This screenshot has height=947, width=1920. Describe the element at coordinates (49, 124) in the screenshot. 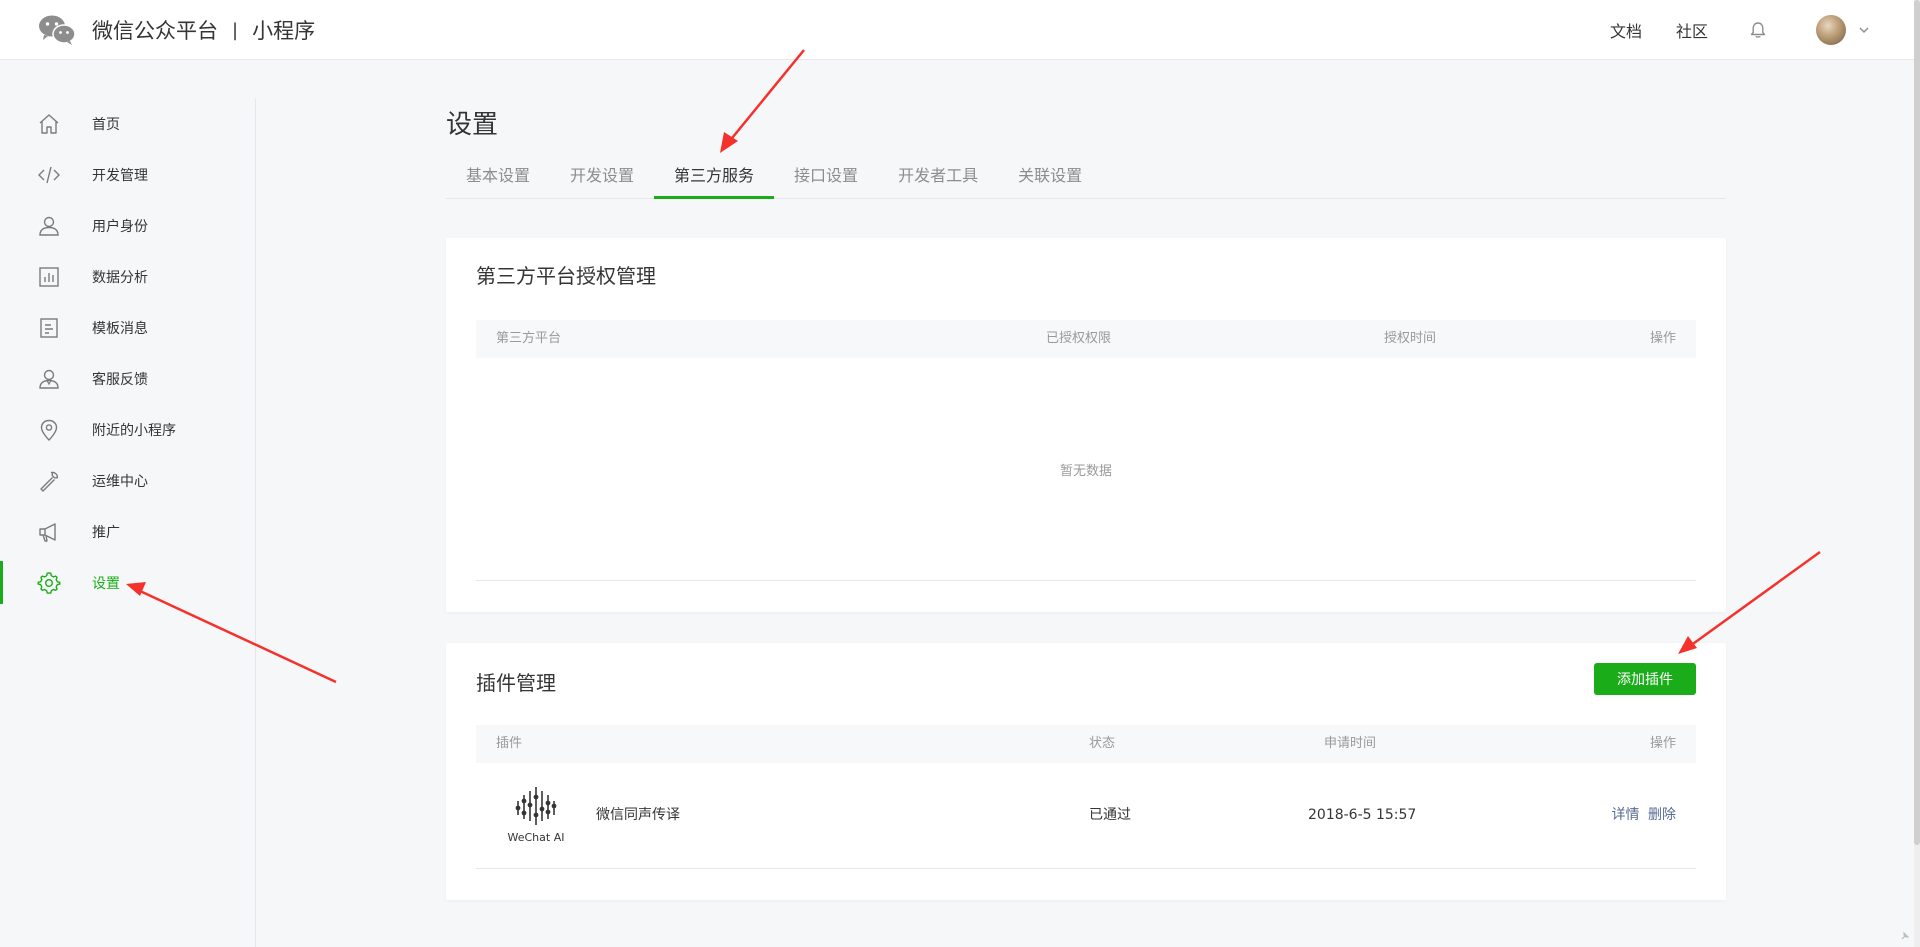

I see `home-icon` at that location.